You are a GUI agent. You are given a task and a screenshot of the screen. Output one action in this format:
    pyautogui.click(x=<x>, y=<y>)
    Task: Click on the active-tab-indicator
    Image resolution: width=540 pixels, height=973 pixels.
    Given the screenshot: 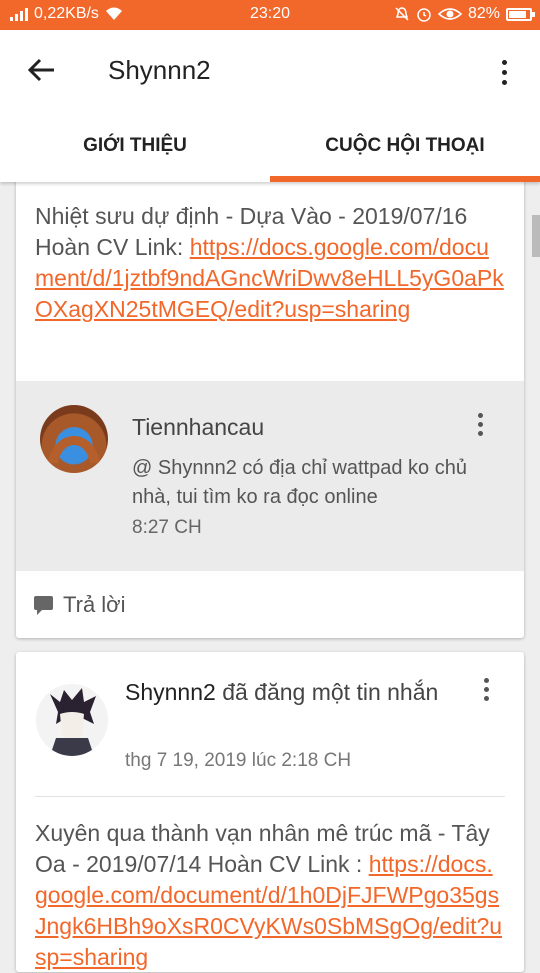 What is the action you would take?
    pyautogui.click(x=405, y=179)
    